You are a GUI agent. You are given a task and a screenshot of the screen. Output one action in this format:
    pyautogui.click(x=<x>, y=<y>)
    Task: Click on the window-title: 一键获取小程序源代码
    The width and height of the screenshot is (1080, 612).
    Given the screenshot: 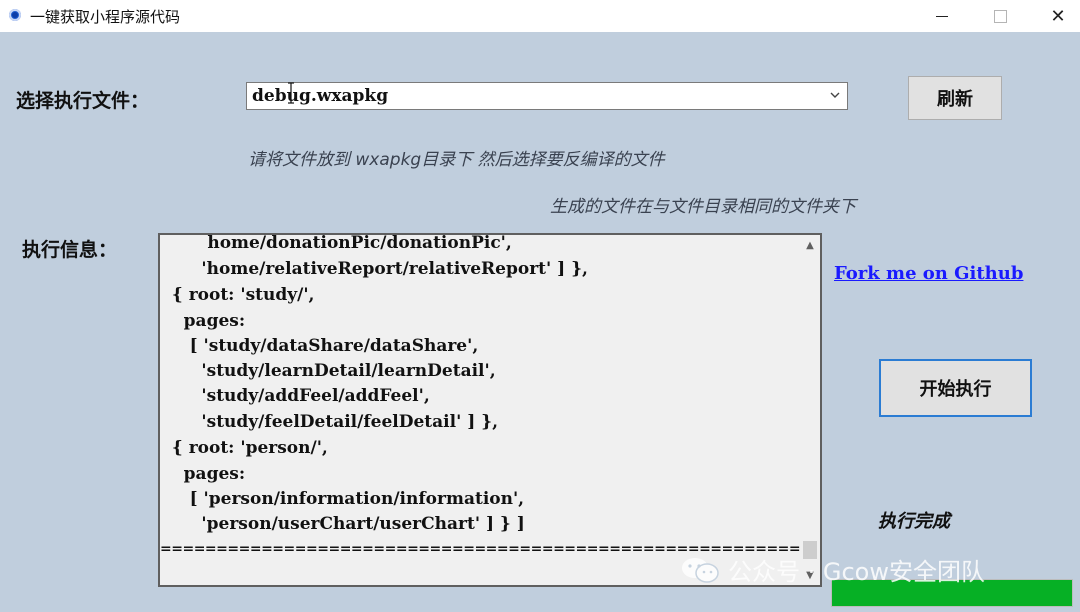 What is the action you would take?
    pyautogui.click(x=105, y=17)
    